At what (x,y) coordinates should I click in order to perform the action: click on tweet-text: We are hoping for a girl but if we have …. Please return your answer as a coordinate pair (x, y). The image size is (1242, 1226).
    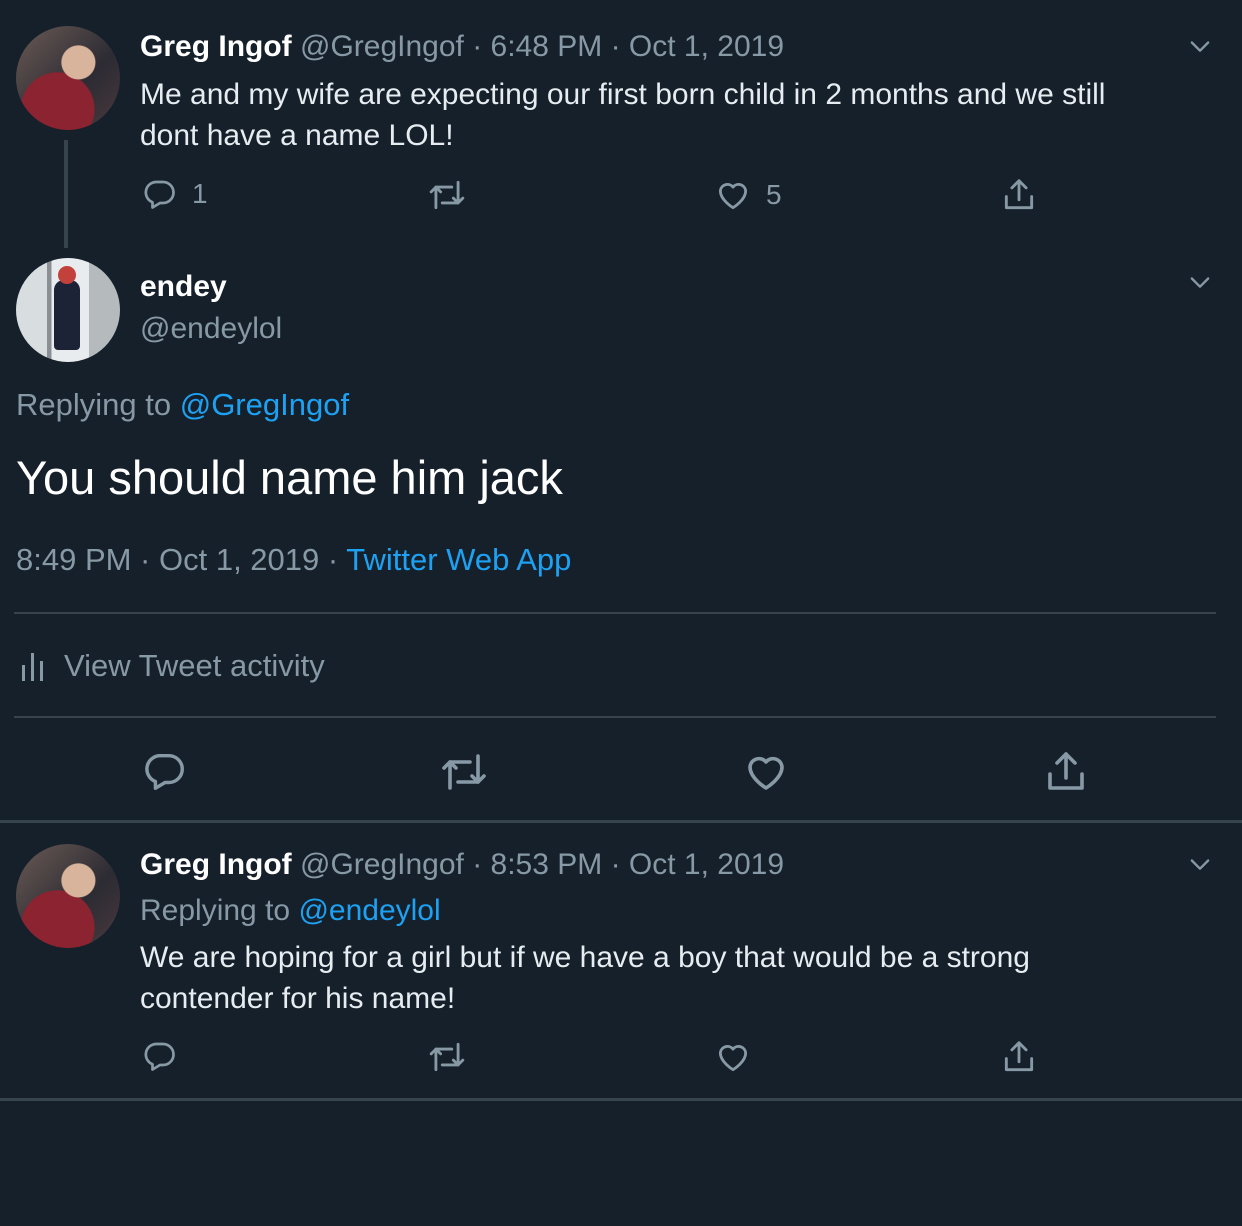
    Looking at the image, I should click on (585, 978).